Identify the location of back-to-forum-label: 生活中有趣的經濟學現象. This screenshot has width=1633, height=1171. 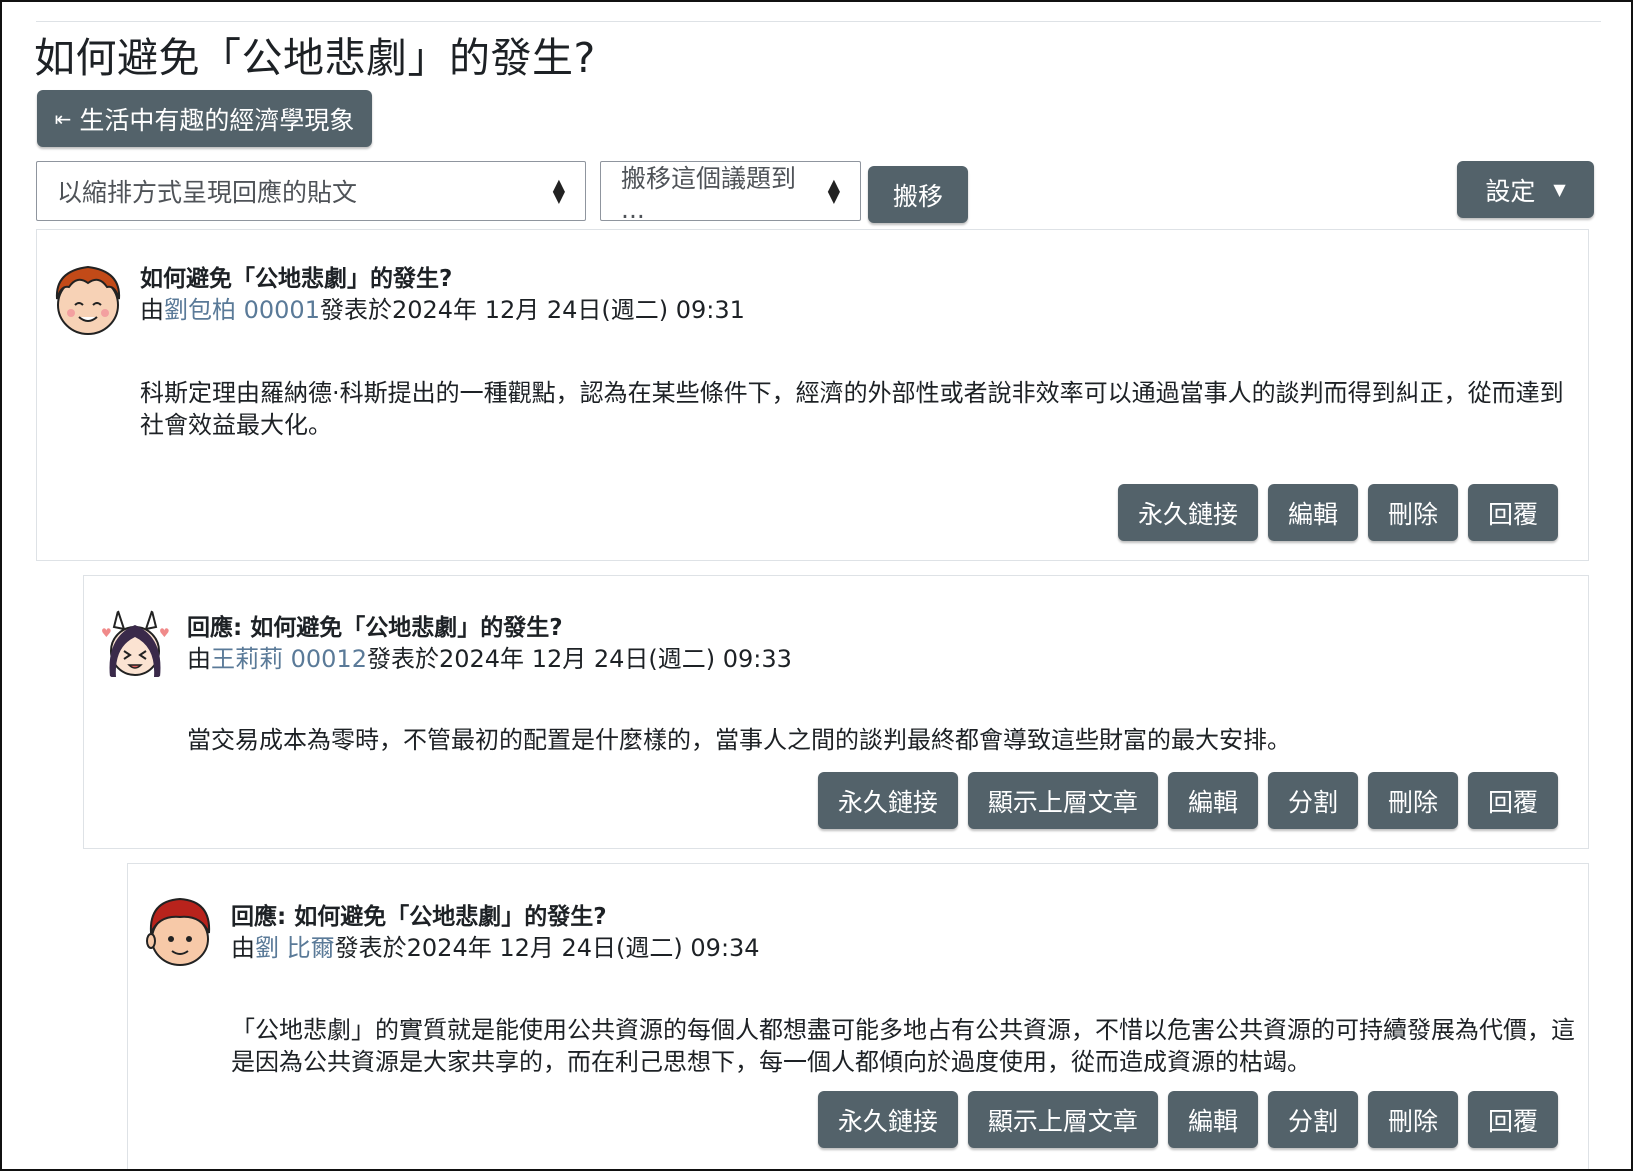
(217, 120).